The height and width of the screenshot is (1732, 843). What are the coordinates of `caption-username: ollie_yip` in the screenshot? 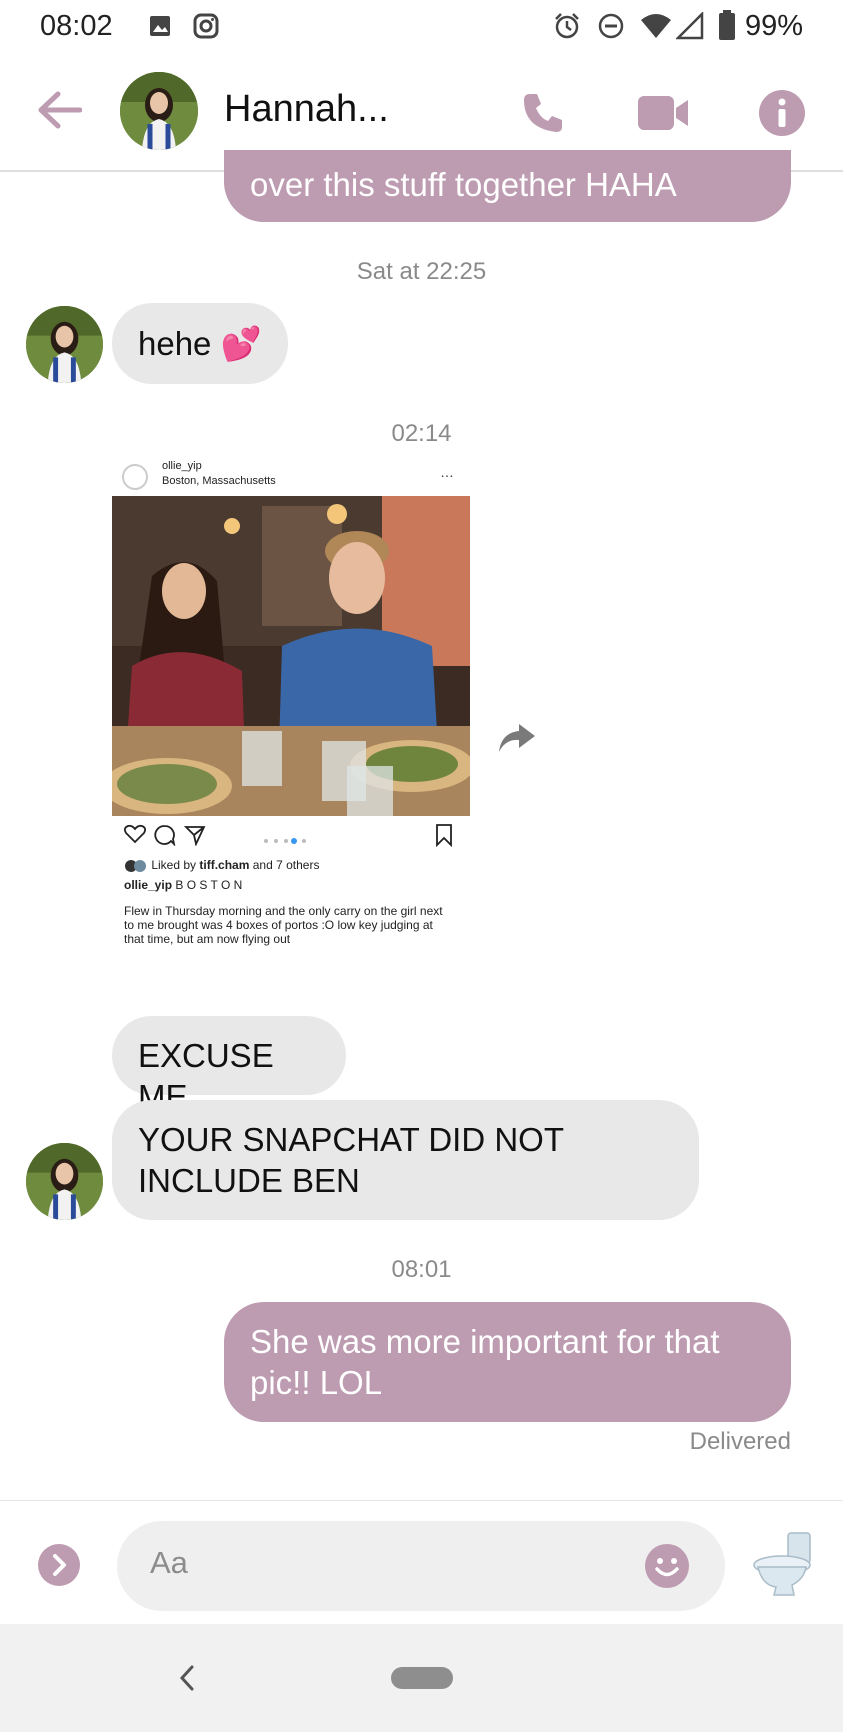 It's located at (148, 885).